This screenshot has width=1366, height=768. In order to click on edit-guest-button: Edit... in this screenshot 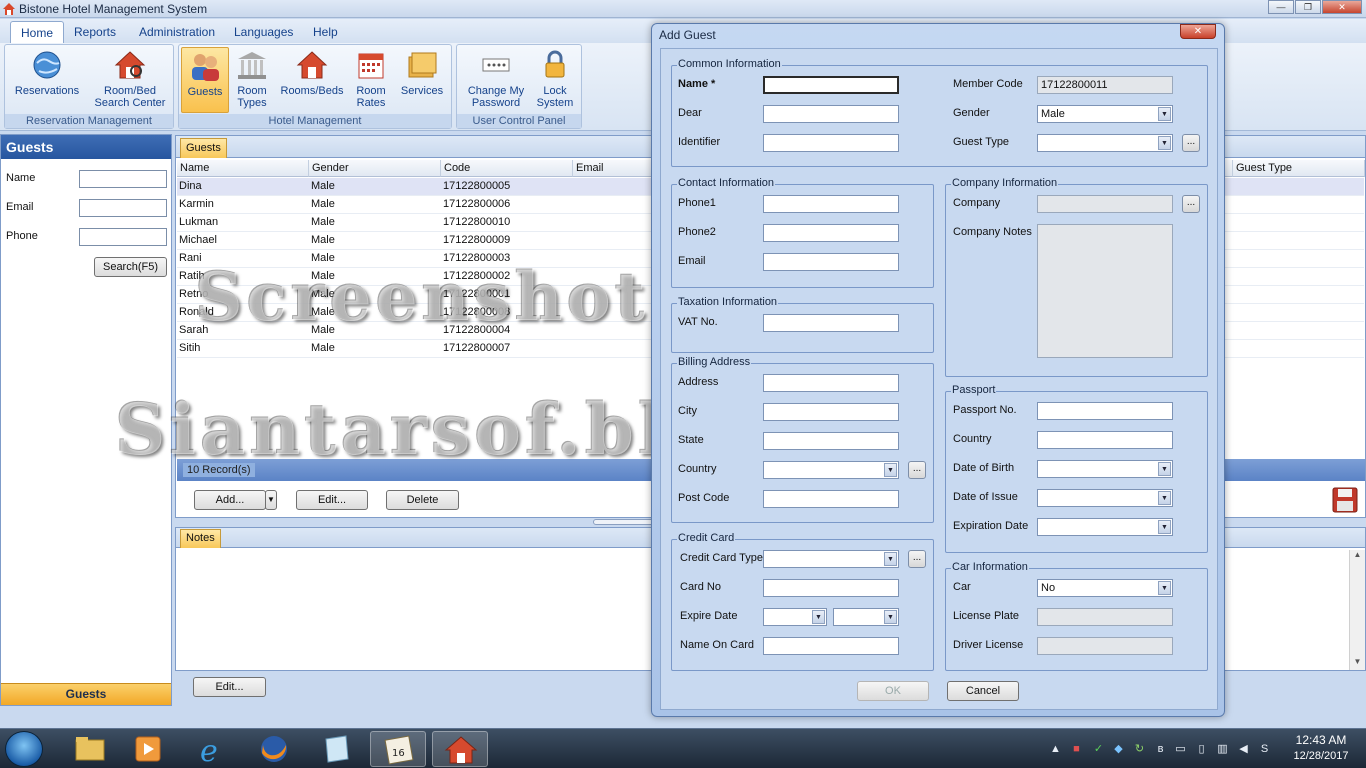, I will do `click(332, 500)`.